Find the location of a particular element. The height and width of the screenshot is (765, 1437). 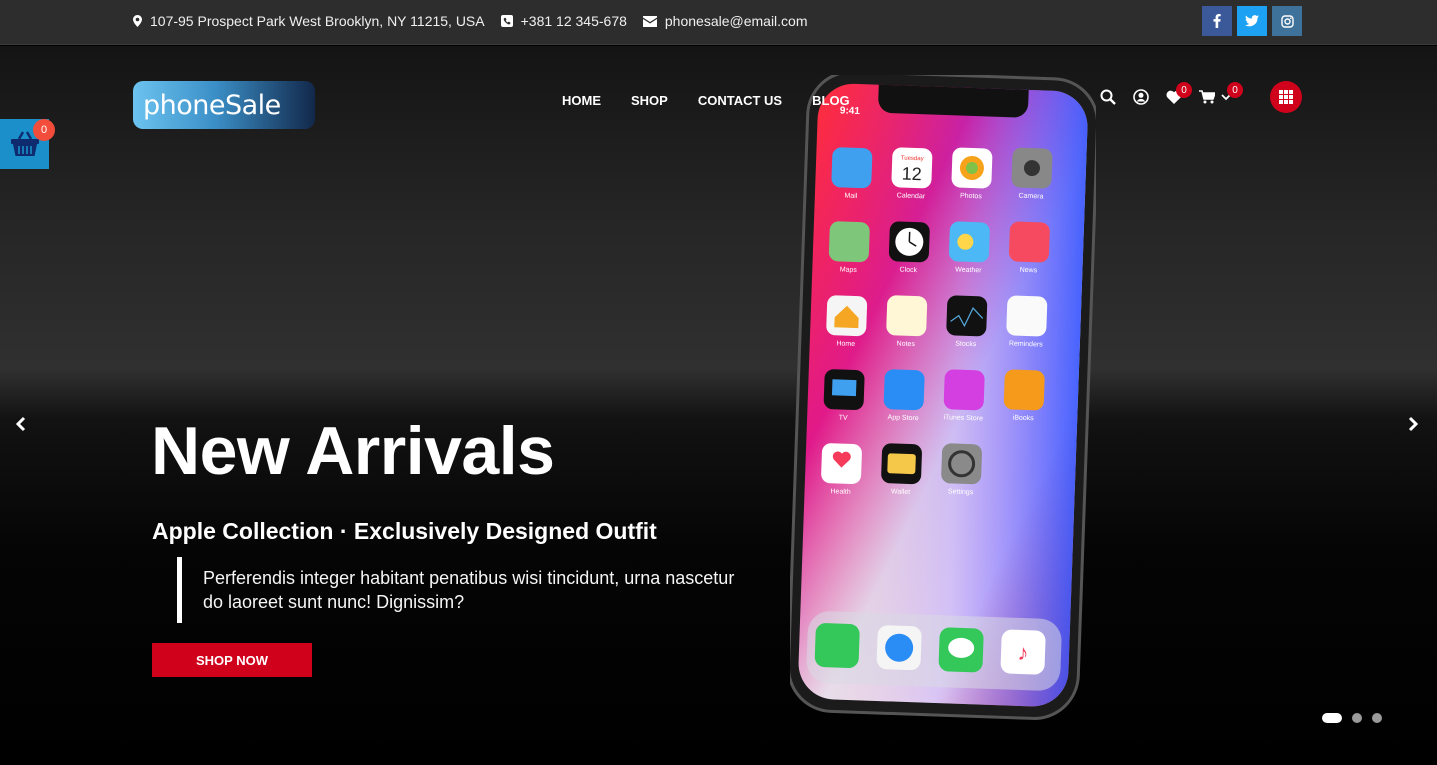

header-icons: 0 0 is located at coordinates (1171, 95).